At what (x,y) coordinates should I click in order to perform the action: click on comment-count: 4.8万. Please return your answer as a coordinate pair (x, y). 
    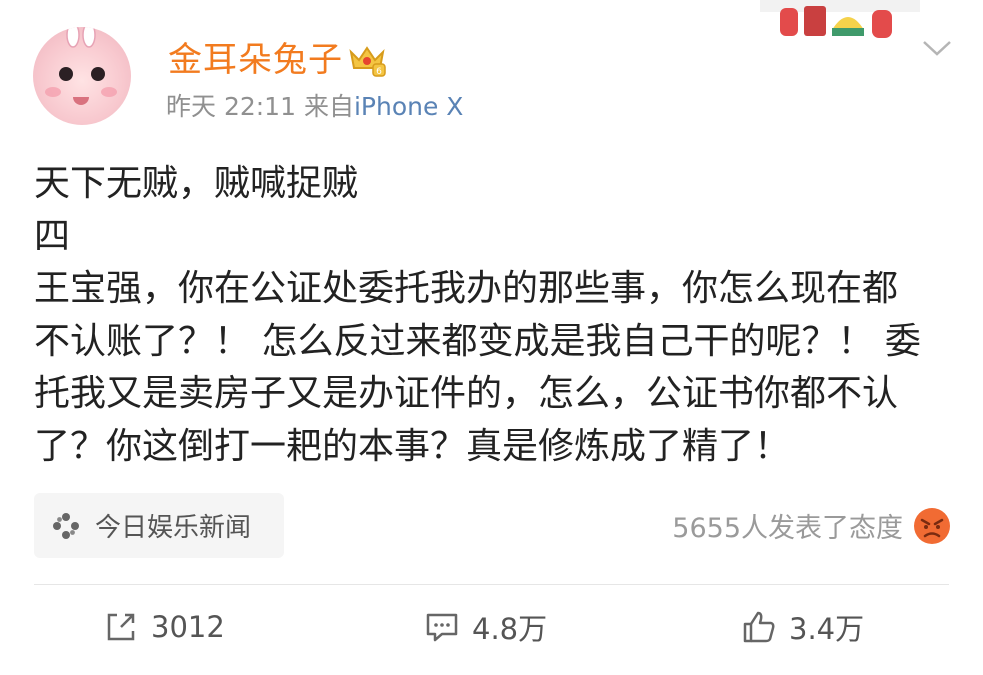
    Looking at the image, I should click on (510, 629).